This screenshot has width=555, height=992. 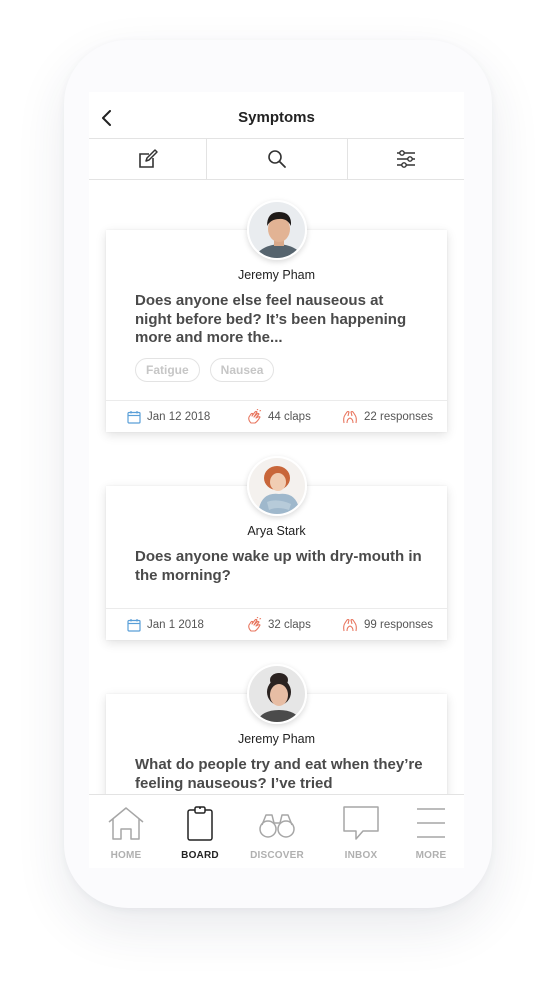 I want to click on sliders-icon, so click(x=406, y=159).